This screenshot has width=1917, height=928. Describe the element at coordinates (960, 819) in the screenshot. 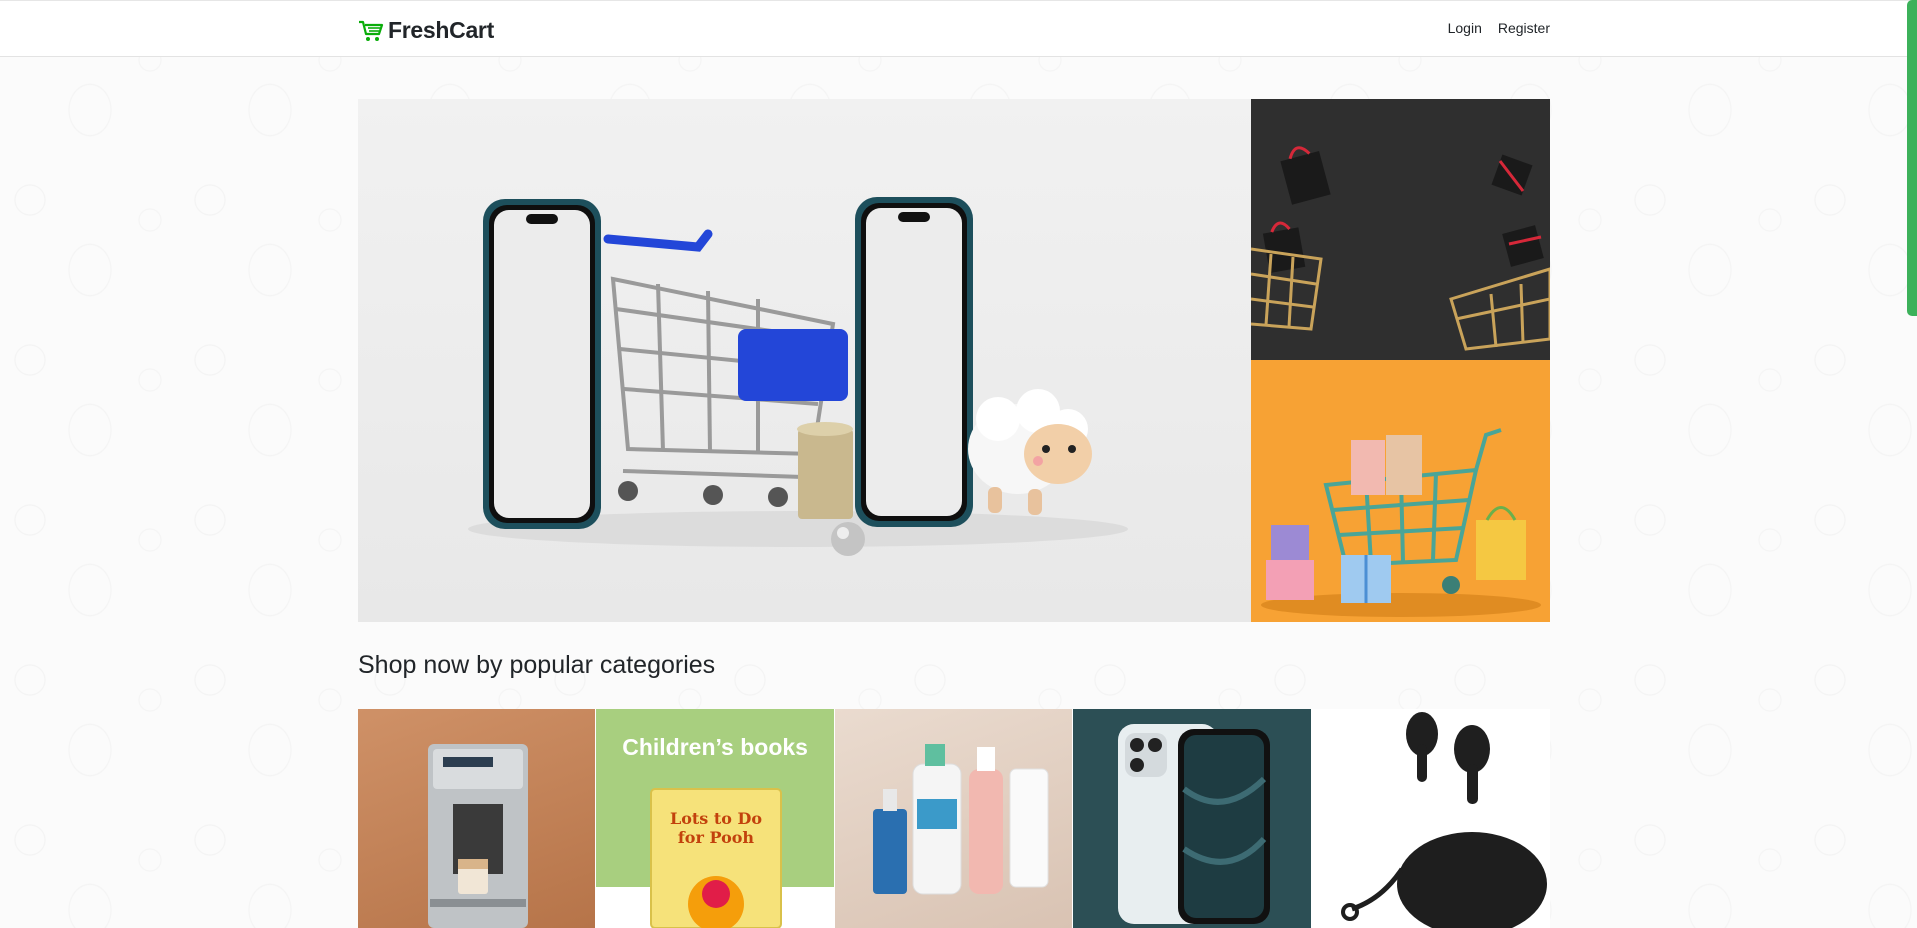

I see `skincare-products-image` at that location.